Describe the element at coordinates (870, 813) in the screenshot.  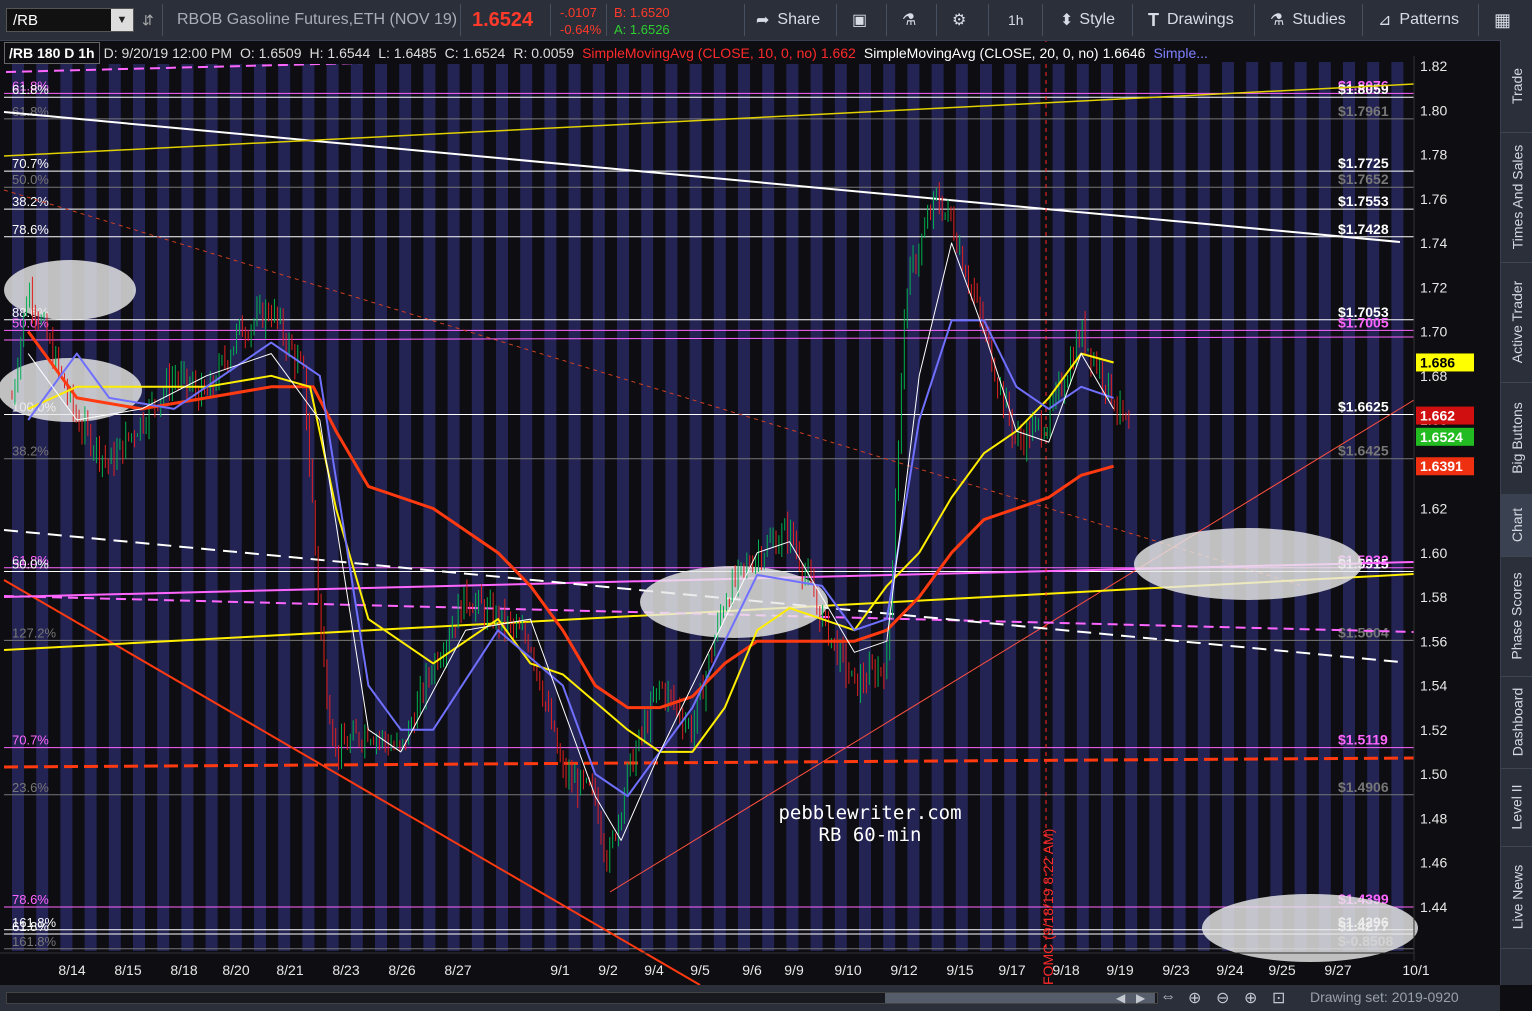
I see `watermark-line-1: pebblewriter.com` at that location.